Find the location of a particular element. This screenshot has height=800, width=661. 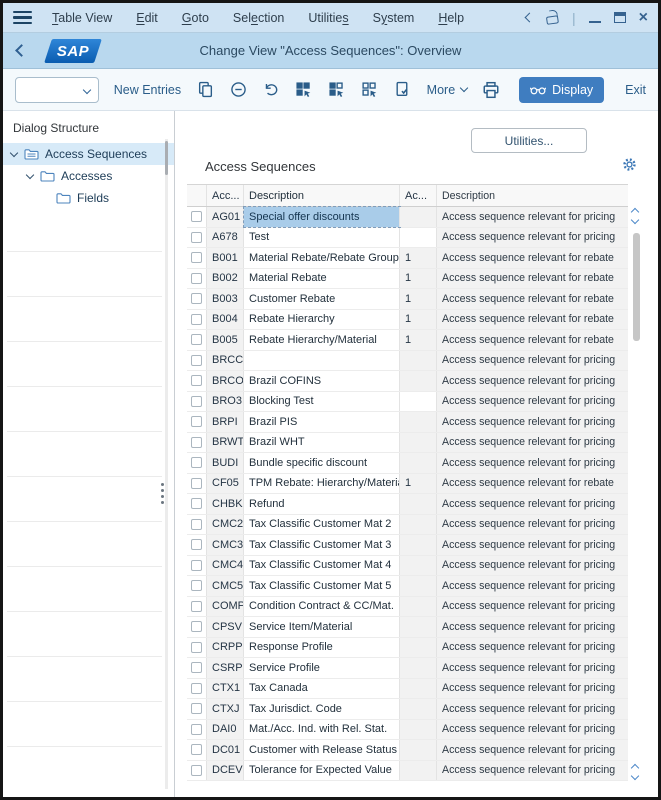

description-cell: Service Profile is located at coordinates (322, 668).